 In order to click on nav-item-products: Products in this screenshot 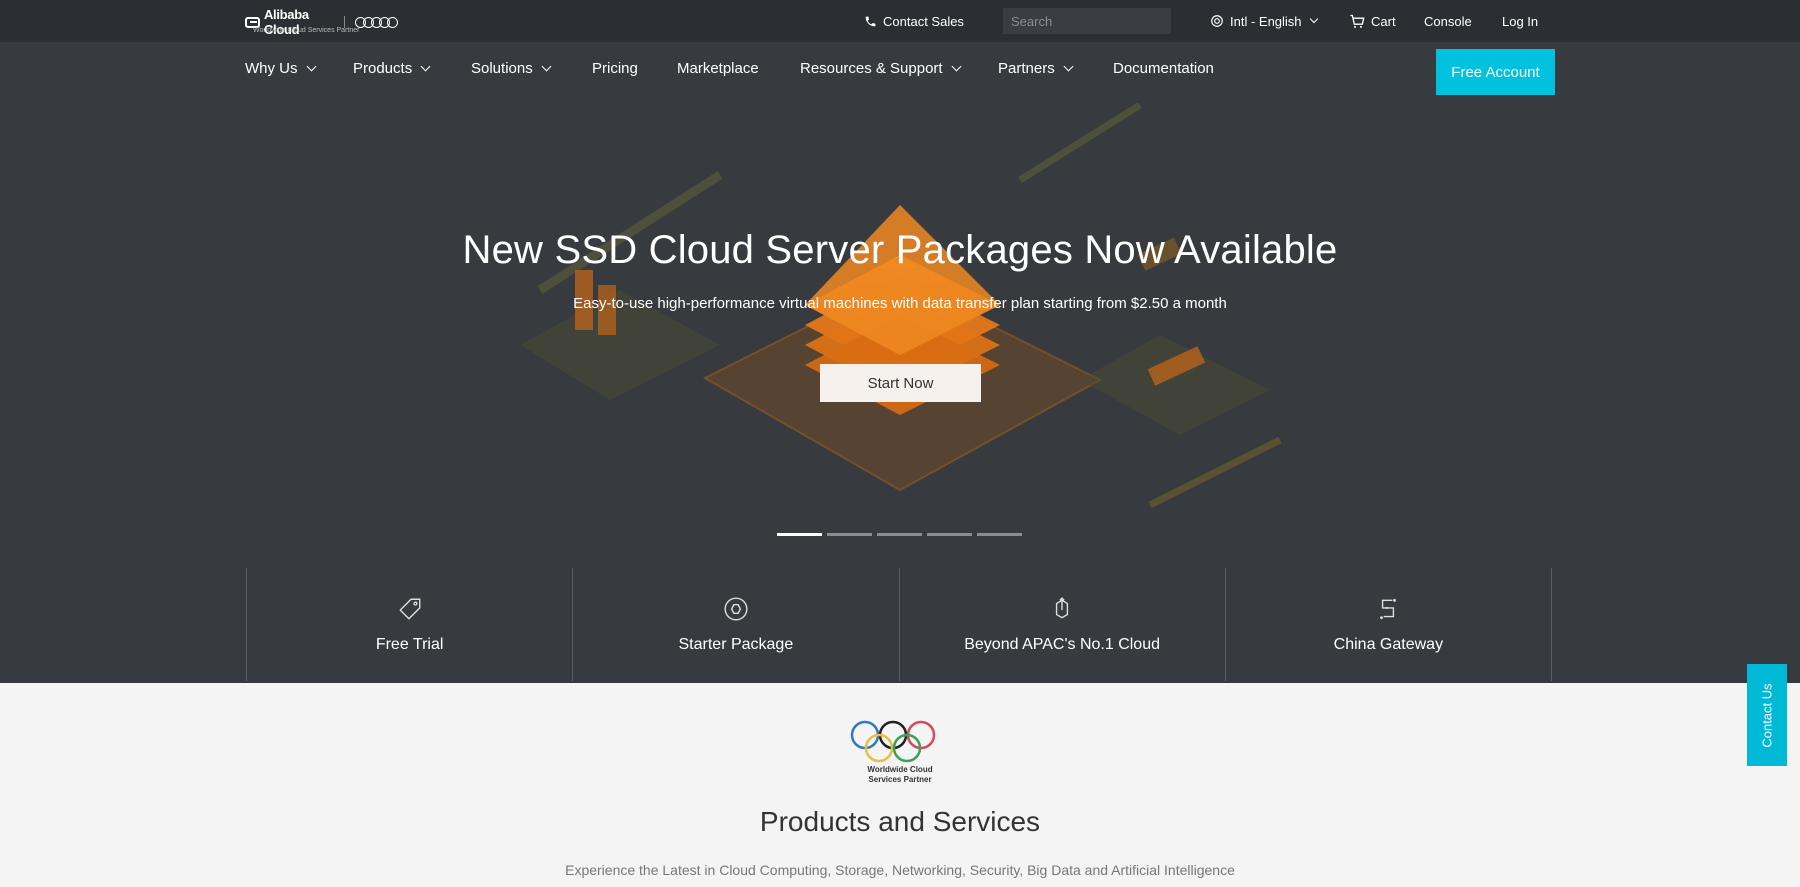, I will do `click(392, 68)`.